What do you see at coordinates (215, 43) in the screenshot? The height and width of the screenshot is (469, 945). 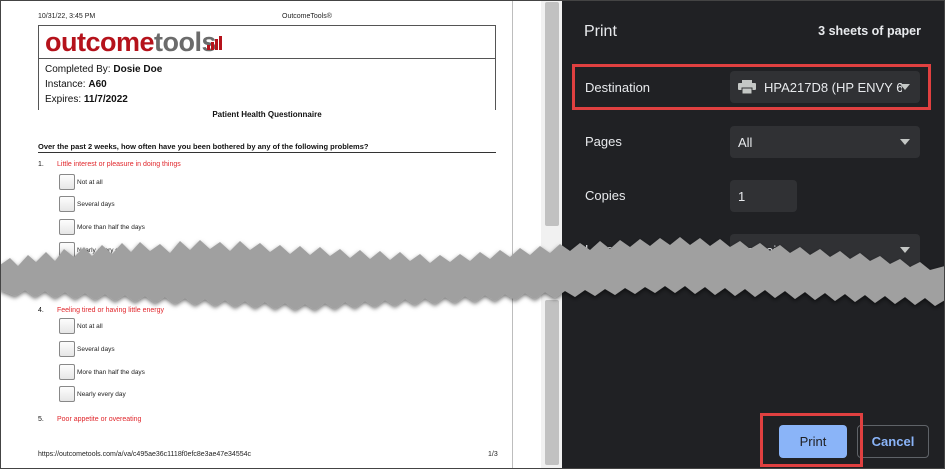 I see `logo-bars-icon` at bounding box center [215, 43].